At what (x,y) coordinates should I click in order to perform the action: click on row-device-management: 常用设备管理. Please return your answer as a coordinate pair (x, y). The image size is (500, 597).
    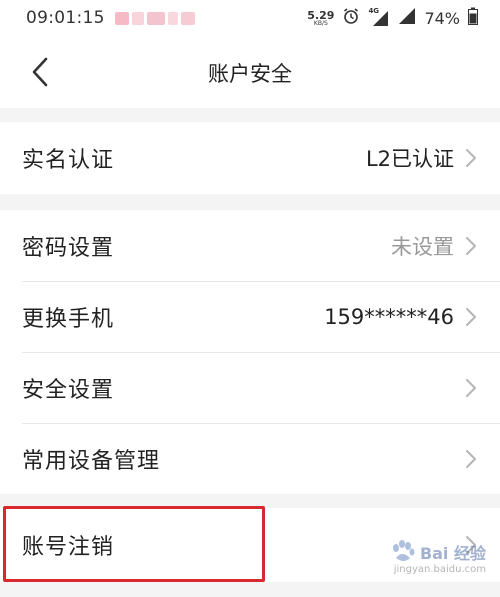
    Looking at the image, I should click on (250, 459).